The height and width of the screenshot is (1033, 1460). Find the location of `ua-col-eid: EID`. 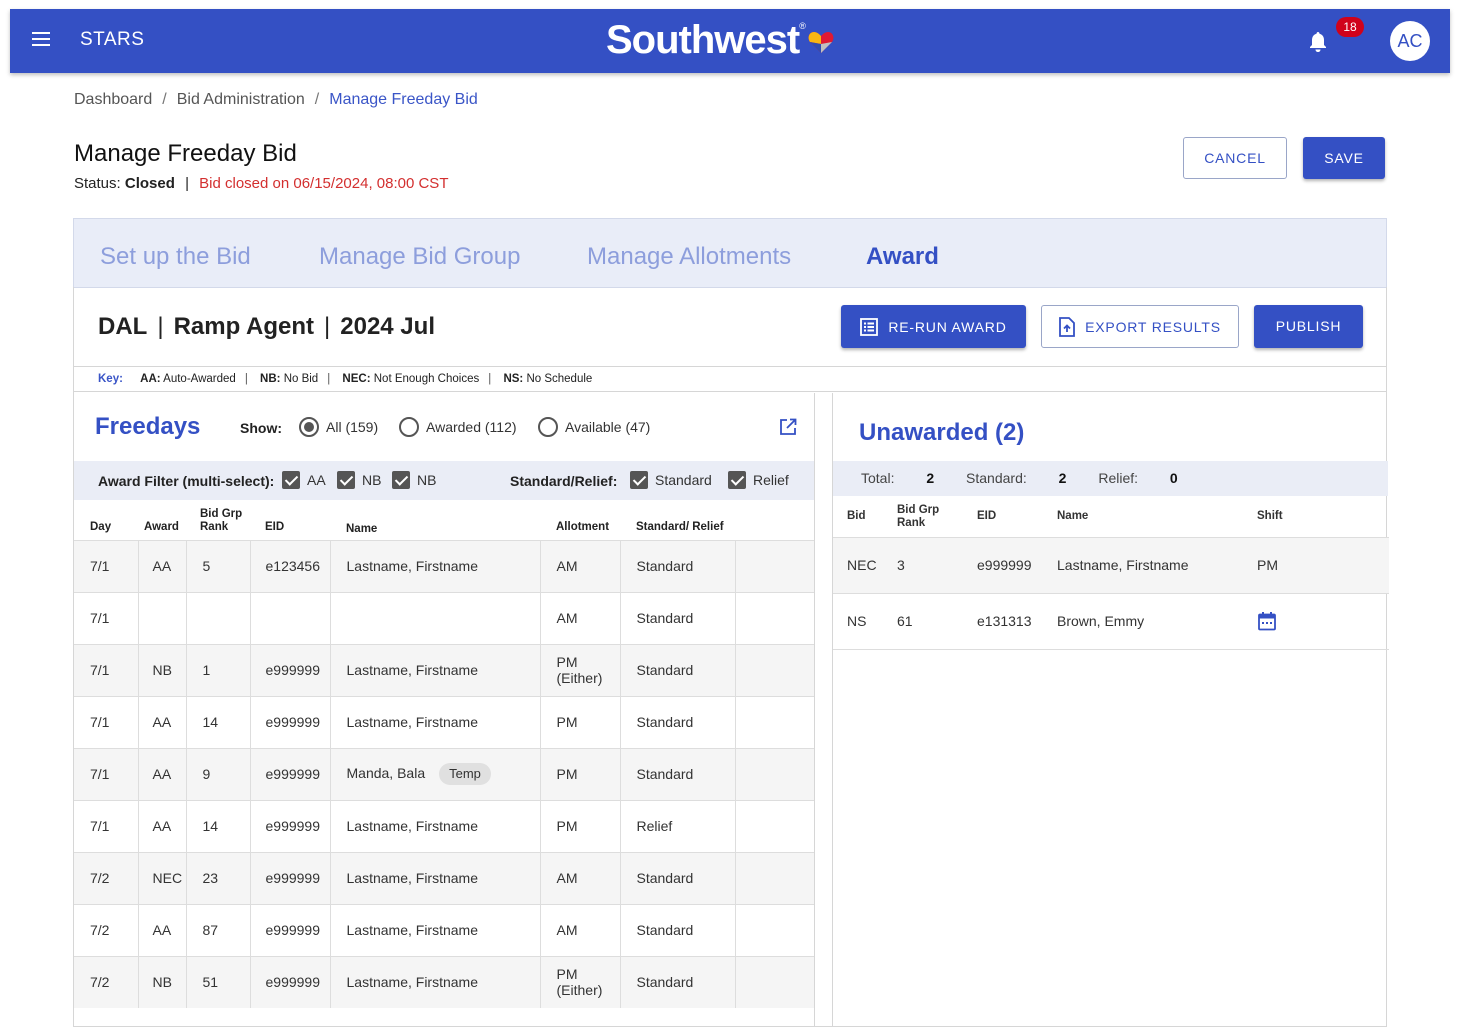

ua-col-eid: EID is located at coordinates (1003, 517).